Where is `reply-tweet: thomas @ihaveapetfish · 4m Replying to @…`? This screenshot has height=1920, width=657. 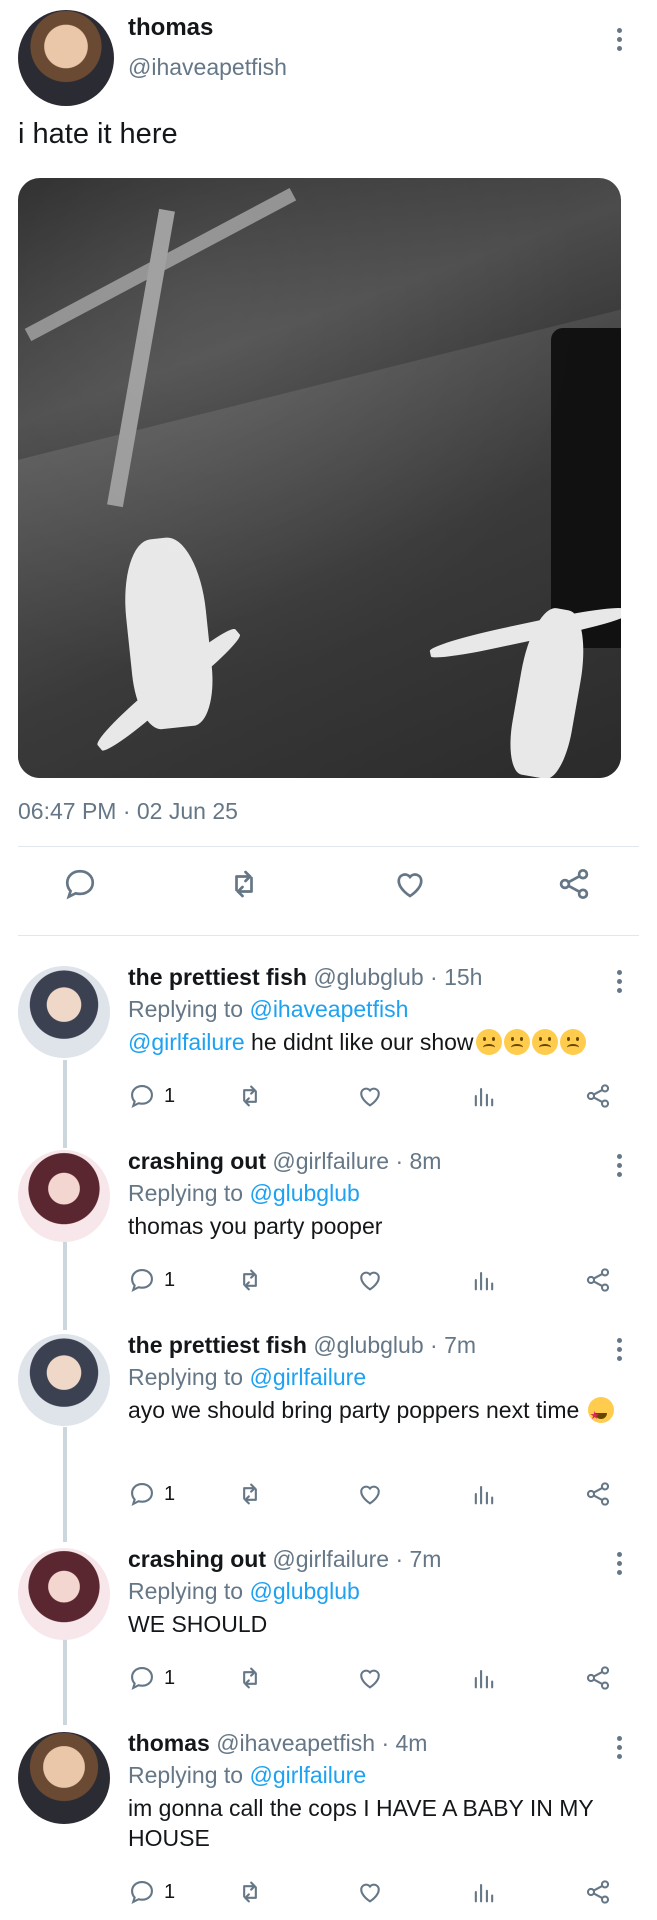 reply-tweet: thomas @ihaveapetfish · 4m Replying to @… is located at coordinates (328, 1823).